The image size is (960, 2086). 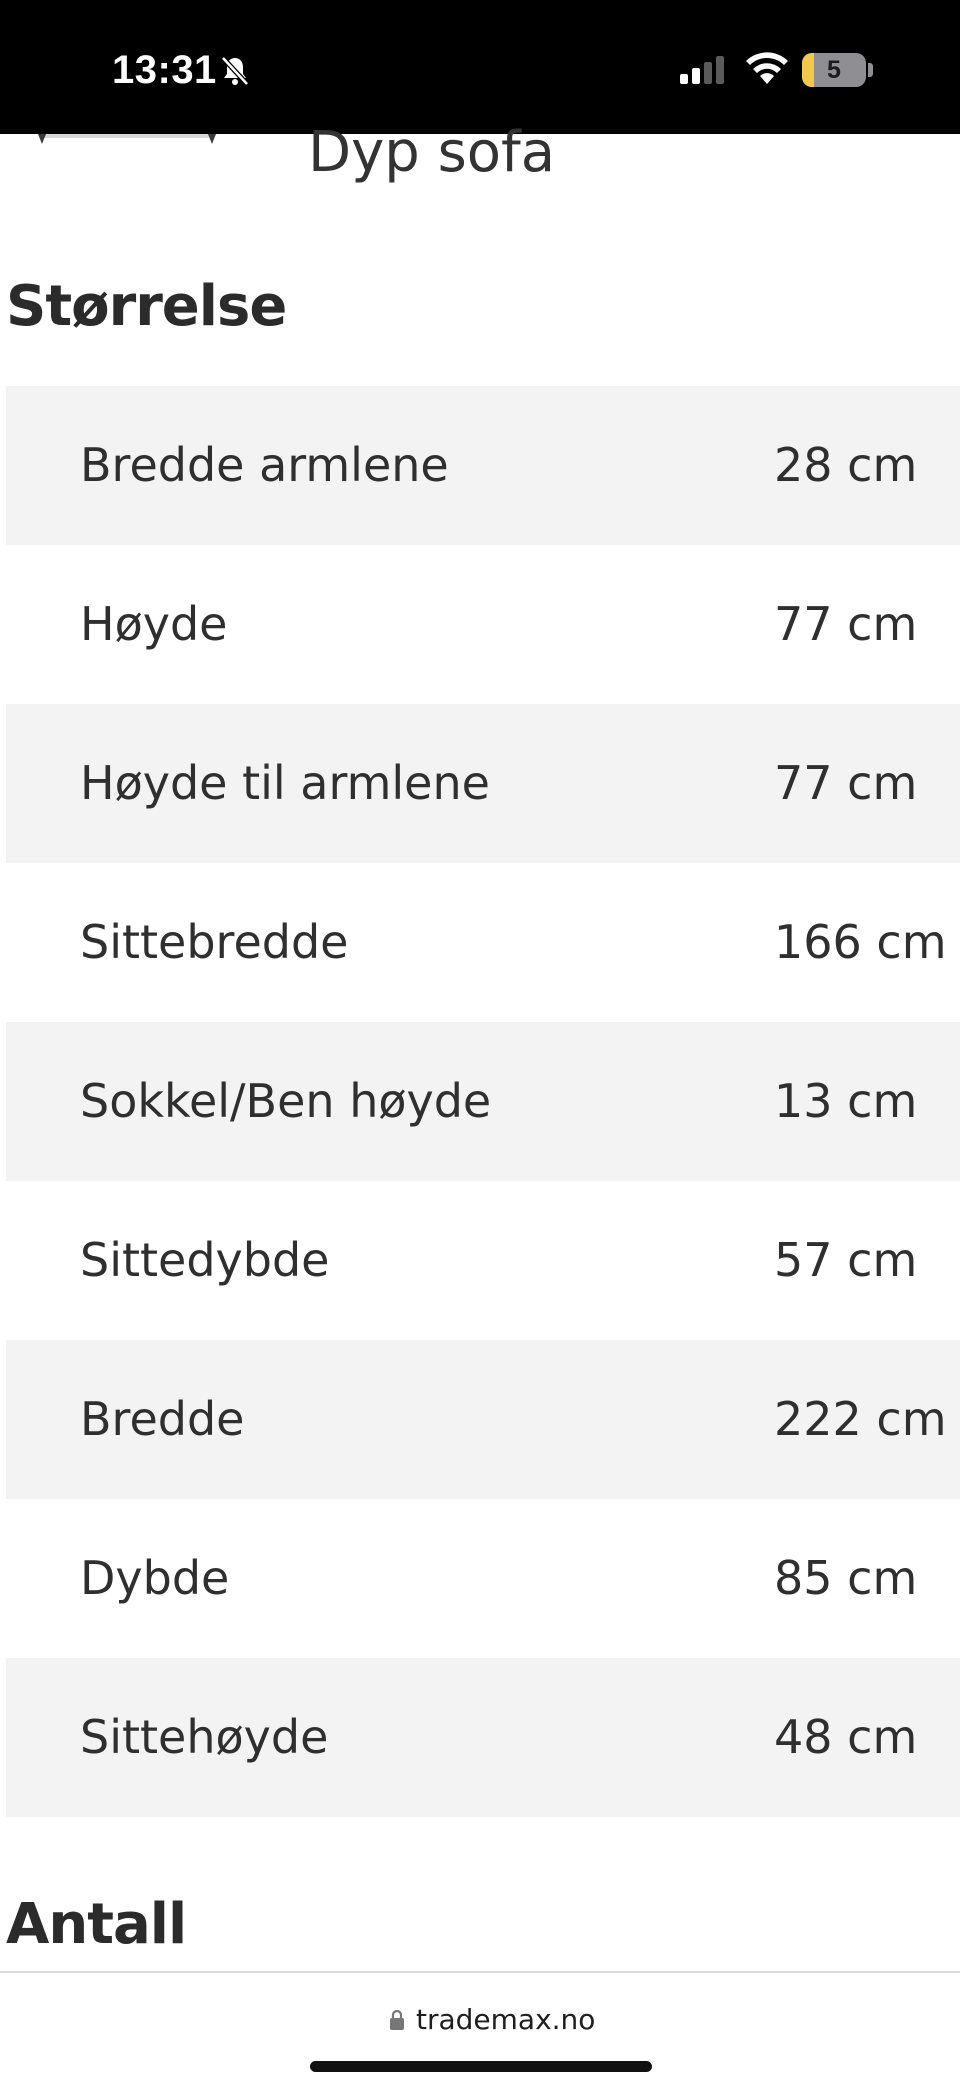 I want to click on battery-level: 5, so click(x=834, y=70).